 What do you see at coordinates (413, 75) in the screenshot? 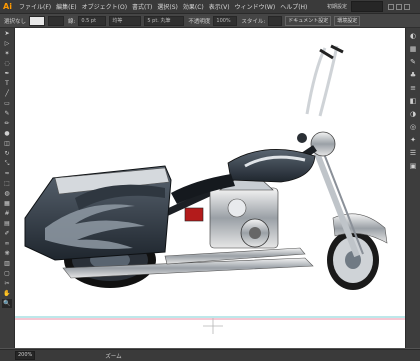
I see `symbols-panel-icon: ♣` at bounding box center [413, 75].